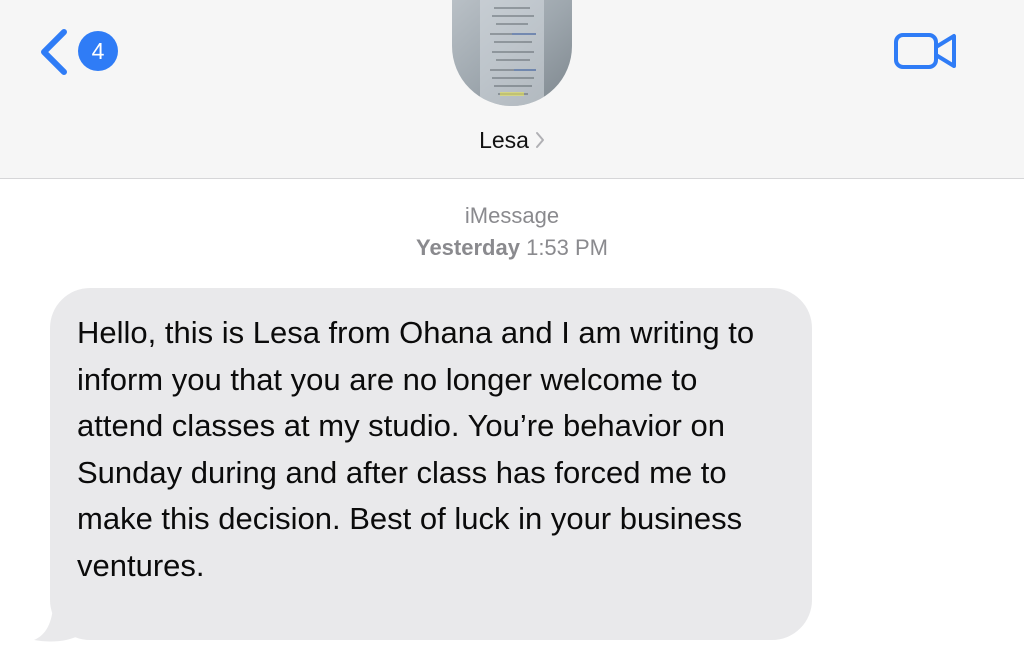 This screenshot has height=659, width=1024. Describe the element at coordinates (567, 247) in the screenshot. I see `timestamp-time: 1:53 PM` at that location.